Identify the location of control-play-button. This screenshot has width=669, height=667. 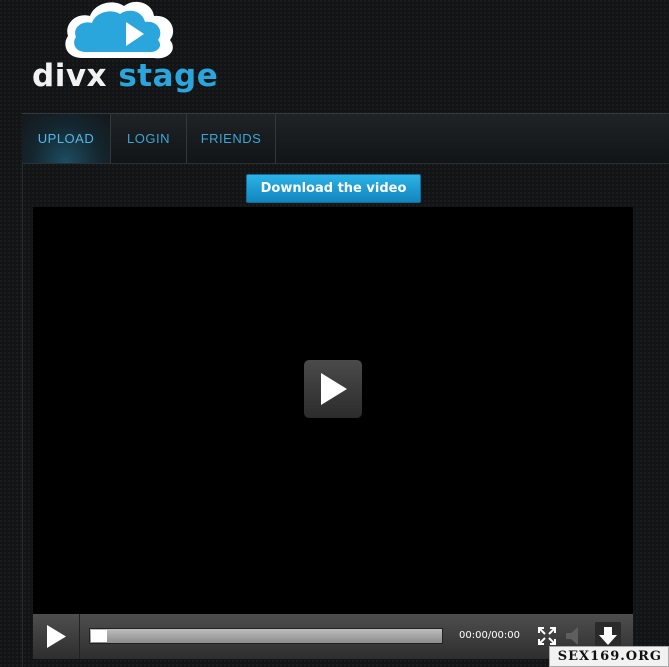
(56, 636).